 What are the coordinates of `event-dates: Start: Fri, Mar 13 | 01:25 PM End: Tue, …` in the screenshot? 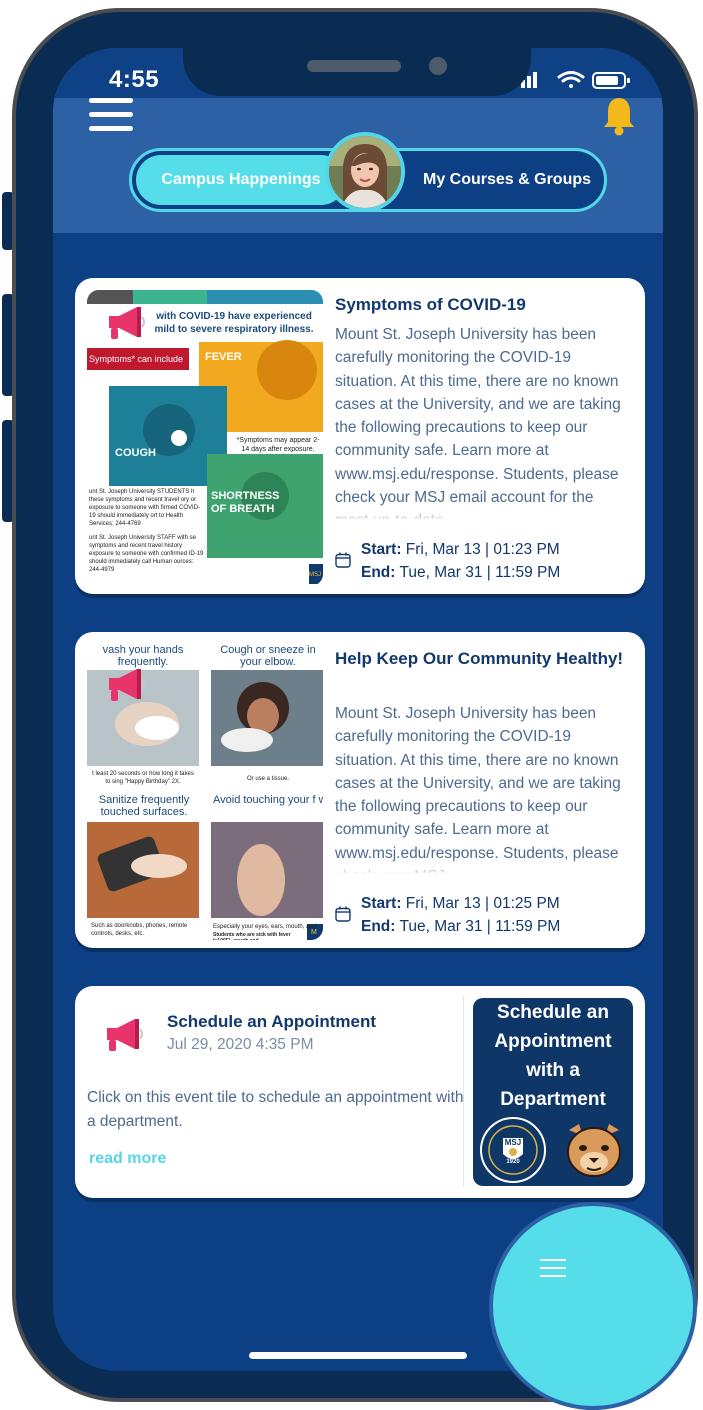 It's located at (485, 916).